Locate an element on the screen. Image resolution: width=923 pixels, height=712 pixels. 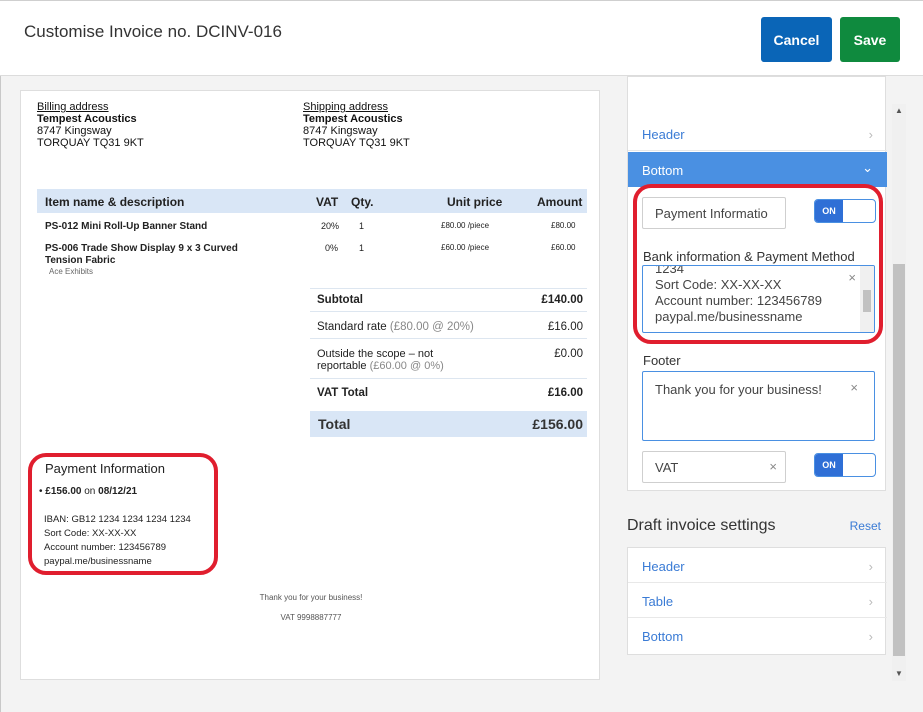
payment-on: on is located at coordinates (90, 491).